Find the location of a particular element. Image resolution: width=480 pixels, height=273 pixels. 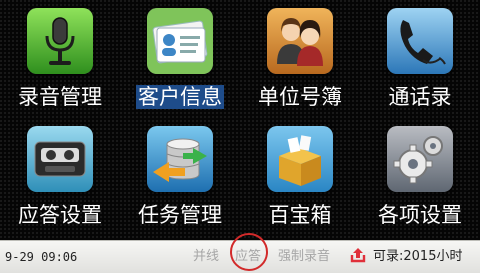

menu-item-unit-directory: 单位号簿 is located at coordinates (300, 59).